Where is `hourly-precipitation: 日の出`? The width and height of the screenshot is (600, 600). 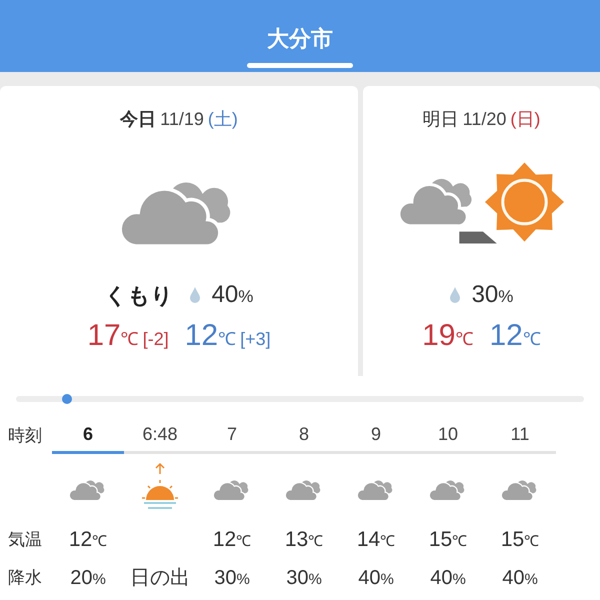
hourly-precipitation: 日の出 is located at coordinates (160, 578).